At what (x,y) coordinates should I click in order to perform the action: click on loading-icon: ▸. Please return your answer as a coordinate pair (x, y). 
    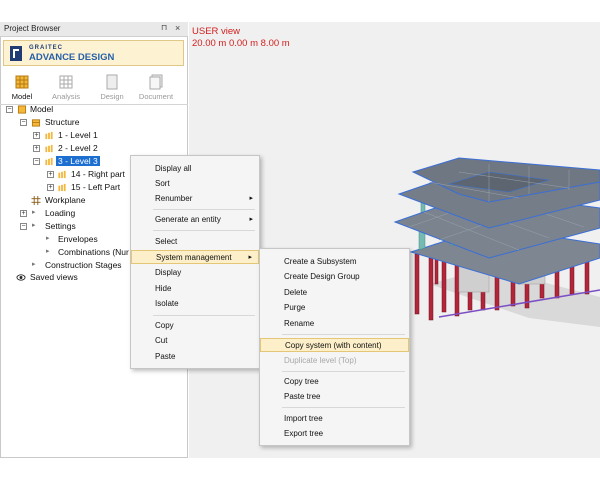
    Looking at the image, I should click on (34, 212).